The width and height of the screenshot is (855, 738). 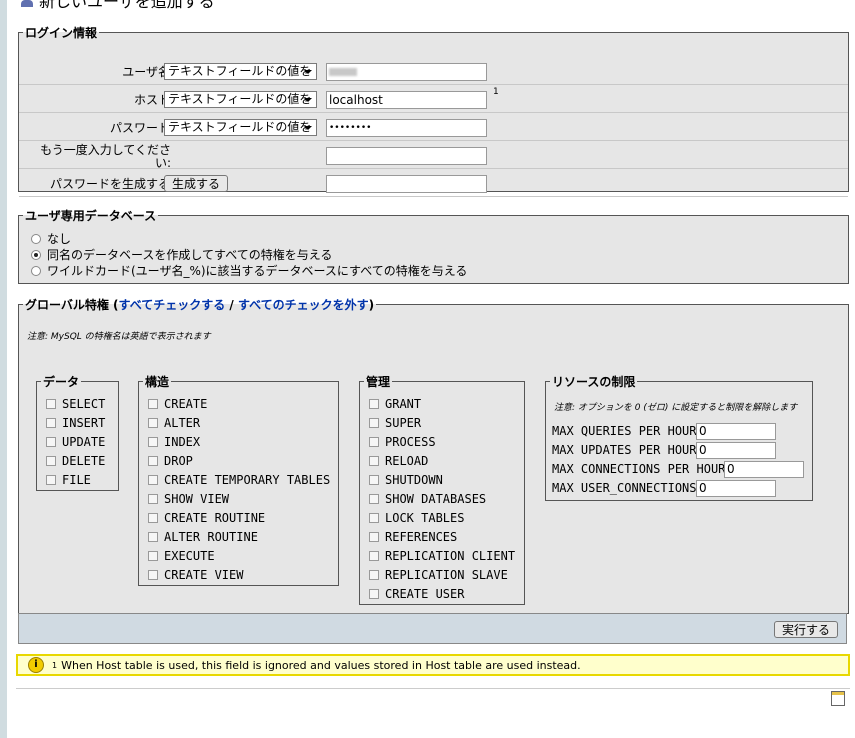 I want to click on db-option-none: なし, so click(x=51, y=238).